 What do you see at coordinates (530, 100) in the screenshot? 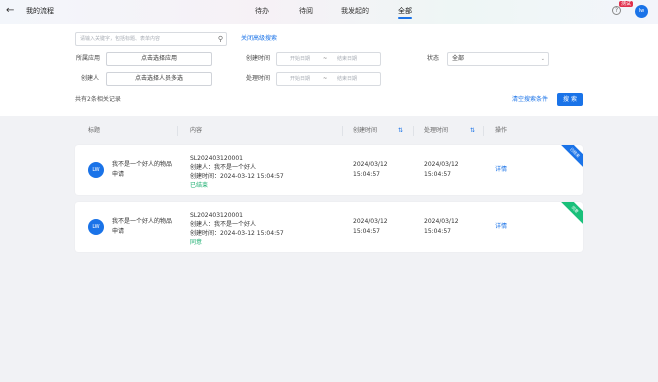
I see `clear-filters-link: 清空搜索条件` at bounding box center [530, 100].